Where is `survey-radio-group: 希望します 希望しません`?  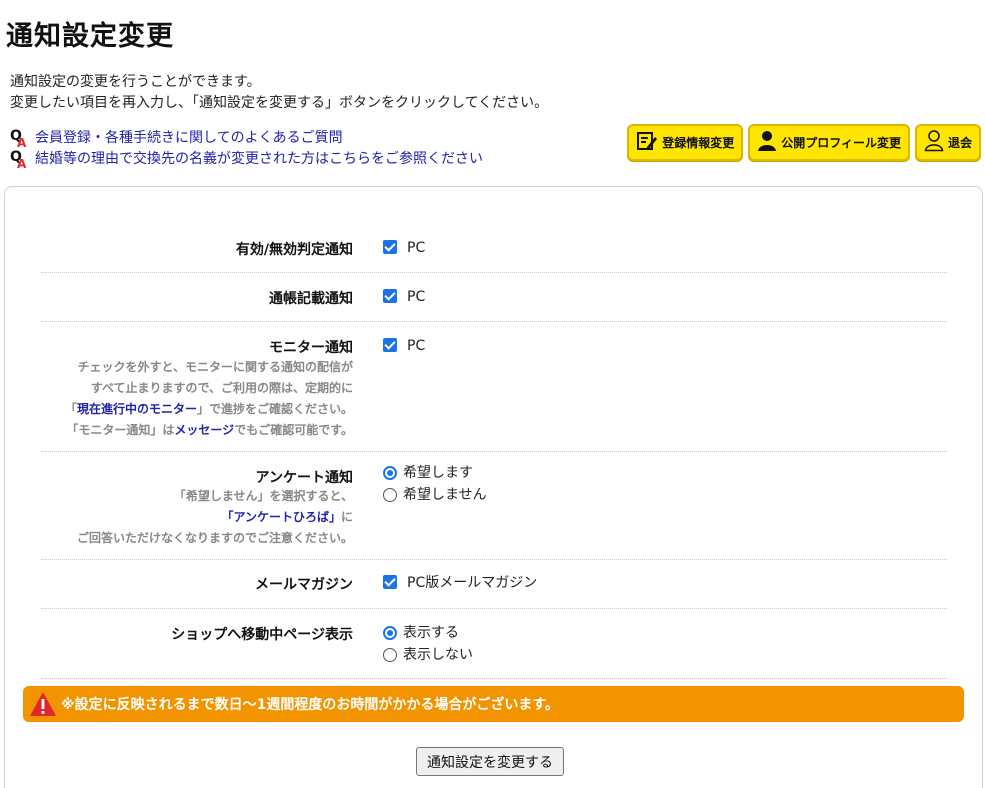 survey-radio-group: 希望します 希望しません is located at coordinates (435, 484).